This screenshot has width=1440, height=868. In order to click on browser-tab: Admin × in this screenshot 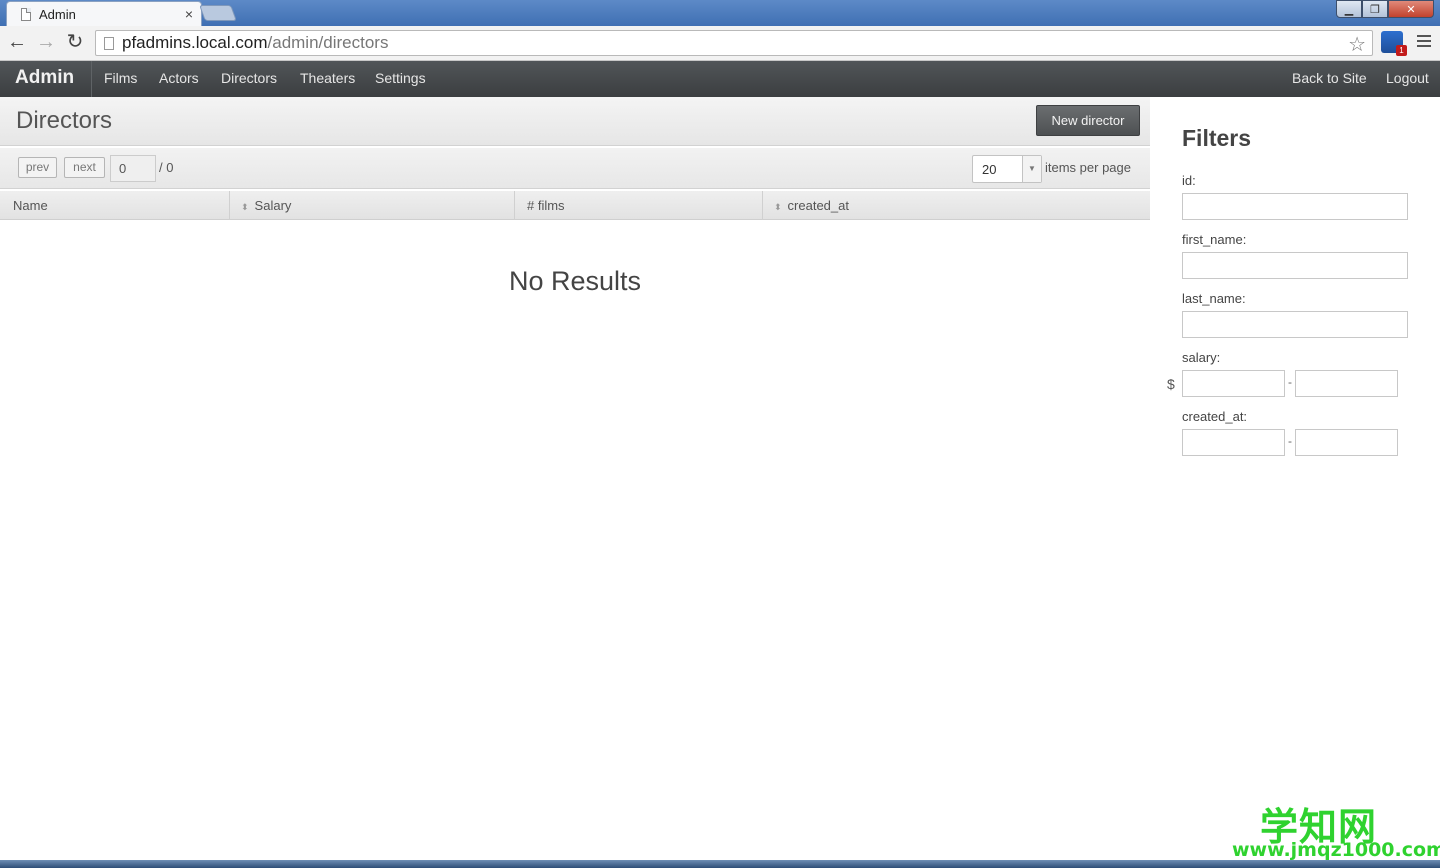, I will do `click(104, 13)`.